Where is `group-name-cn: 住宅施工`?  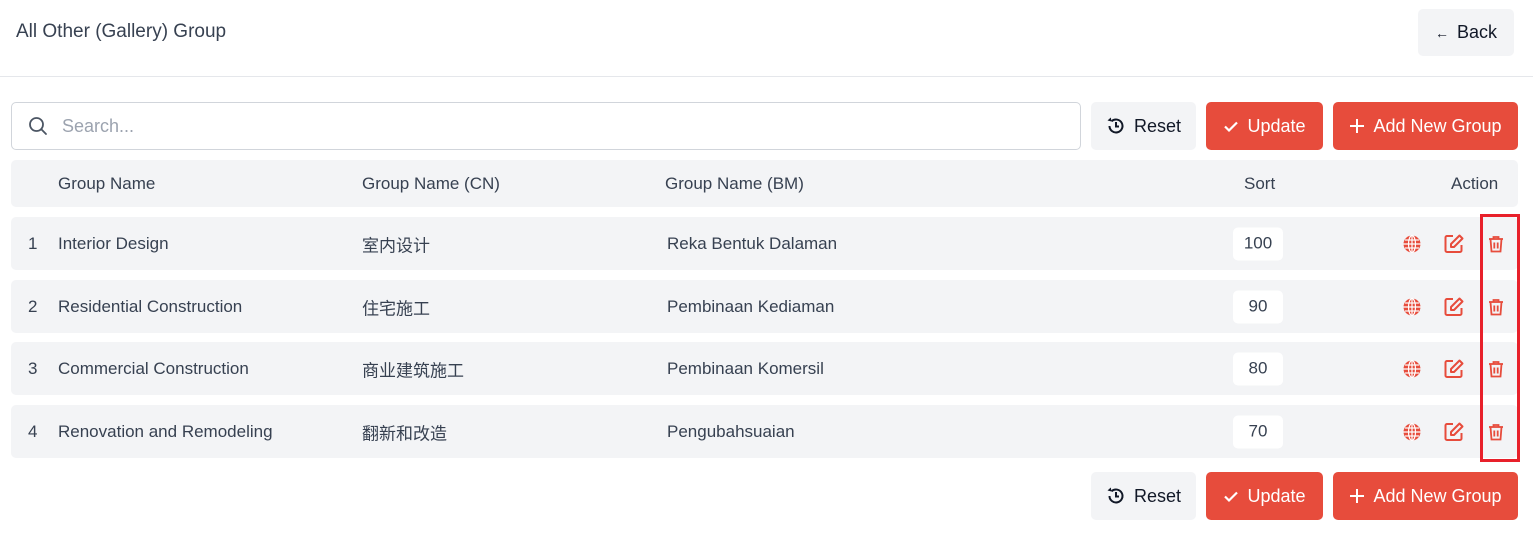
group-name-cn: 住宅施工 is located at coordinates (396, 308).